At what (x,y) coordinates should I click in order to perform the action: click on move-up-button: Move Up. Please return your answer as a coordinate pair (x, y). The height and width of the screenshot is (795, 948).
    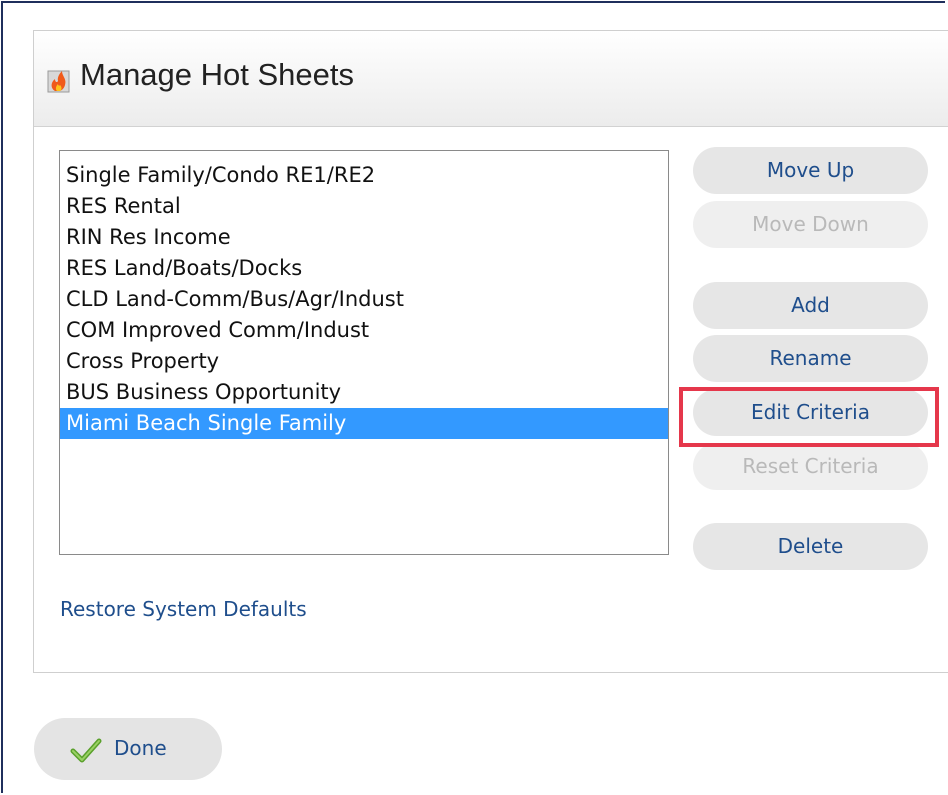
    Looking at the image, I should click on (810, 170).